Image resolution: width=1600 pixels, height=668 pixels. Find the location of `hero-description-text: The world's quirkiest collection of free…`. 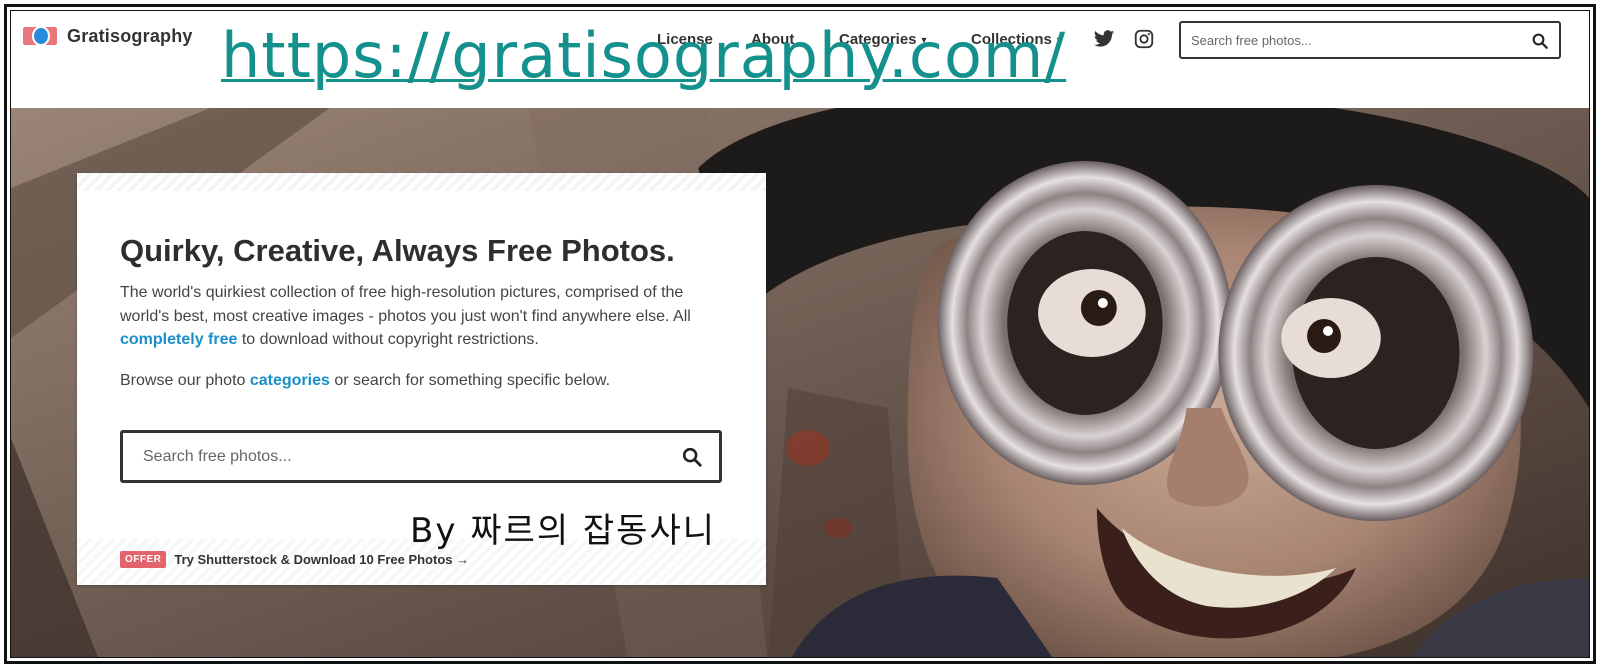

hero-description-text: The world's quirkiest collection of free… is located at coordinates (405, 304).